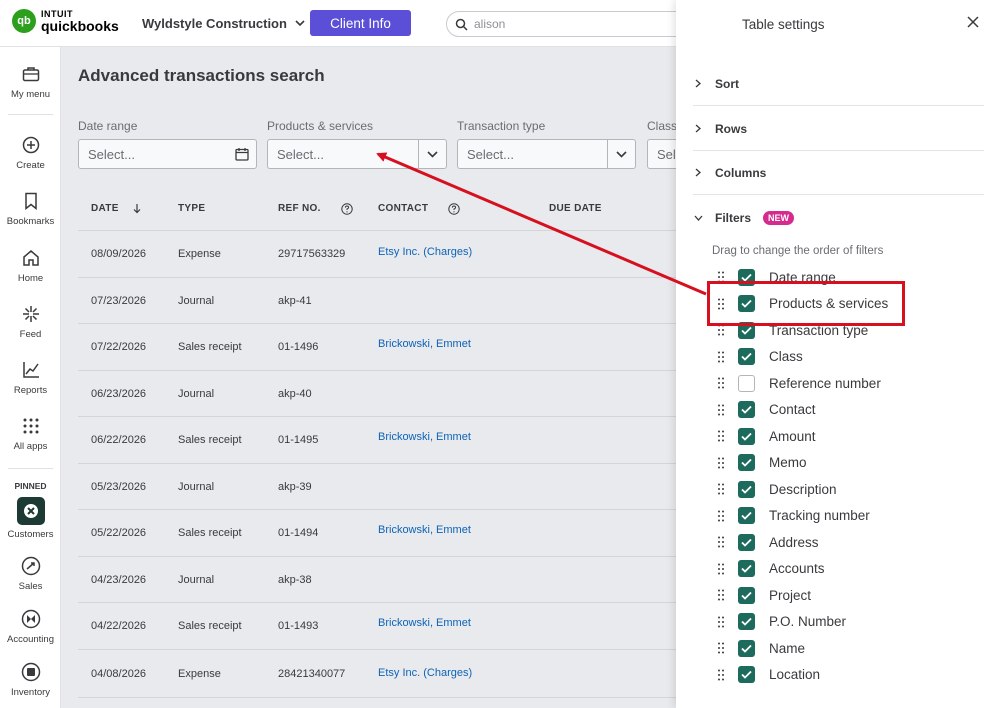 The image size is (1000, 708). I want to click on nav-all-apps: All apps, so click(30, 433).